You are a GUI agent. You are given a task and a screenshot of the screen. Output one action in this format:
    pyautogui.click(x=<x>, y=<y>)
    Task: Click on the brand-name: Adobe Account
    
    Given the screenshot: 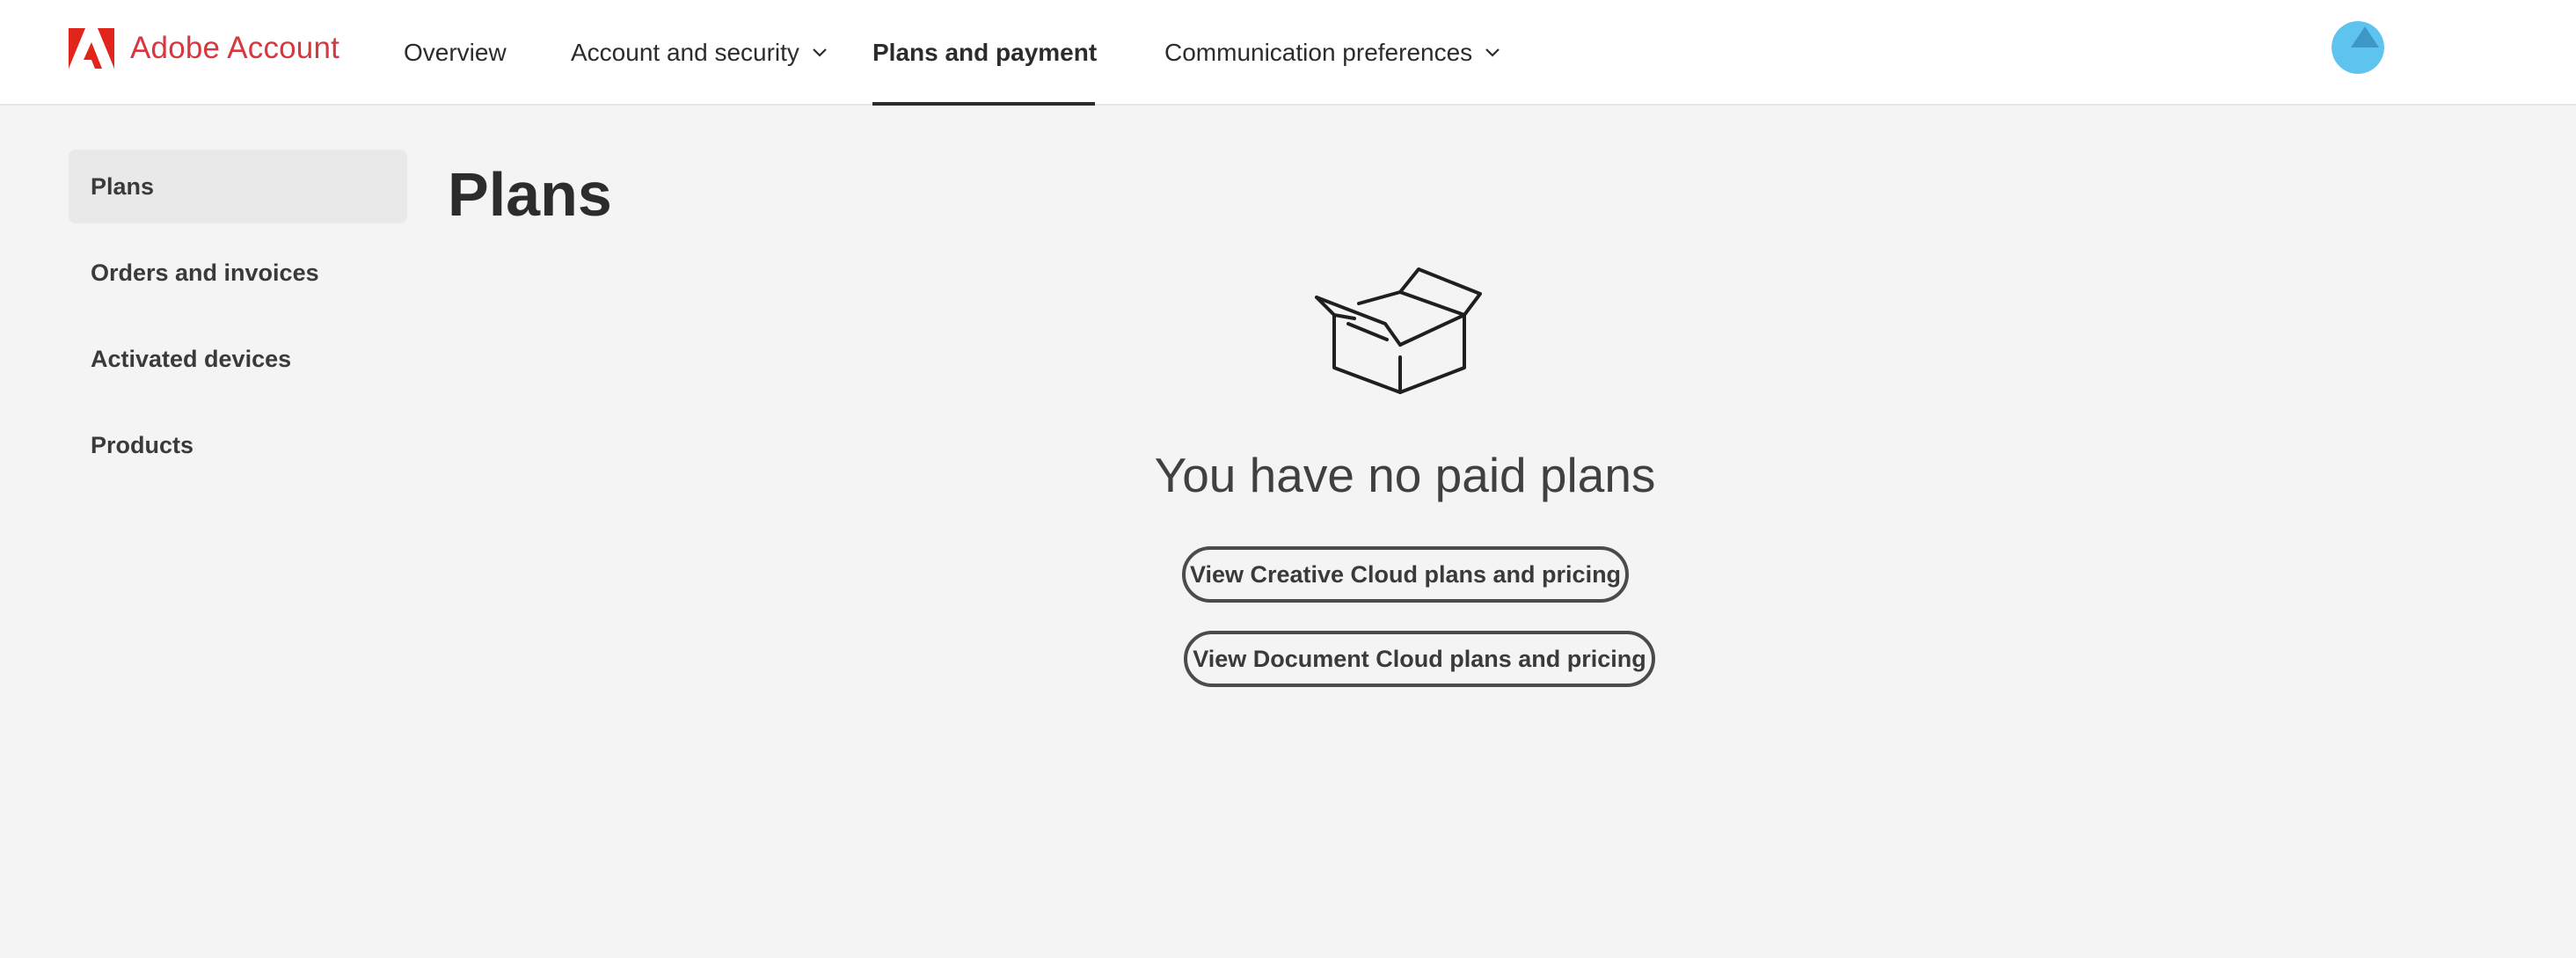 What is the action you would take?
    pyautogui.click(x=235, y=48)
    